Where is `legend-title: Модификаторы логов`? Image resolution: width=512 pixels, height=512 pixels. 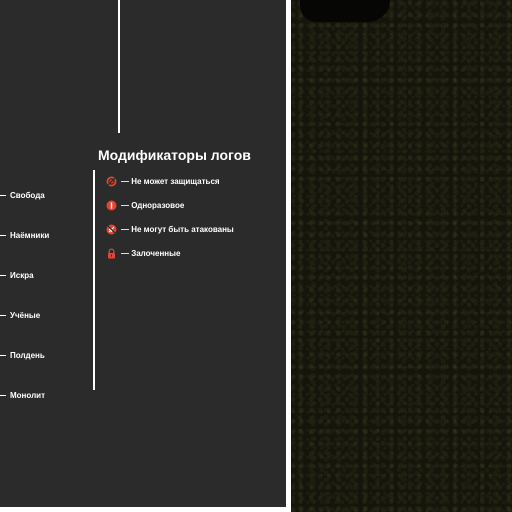
legend-title: Модификаторы логов is located at coordinates (174, 155).